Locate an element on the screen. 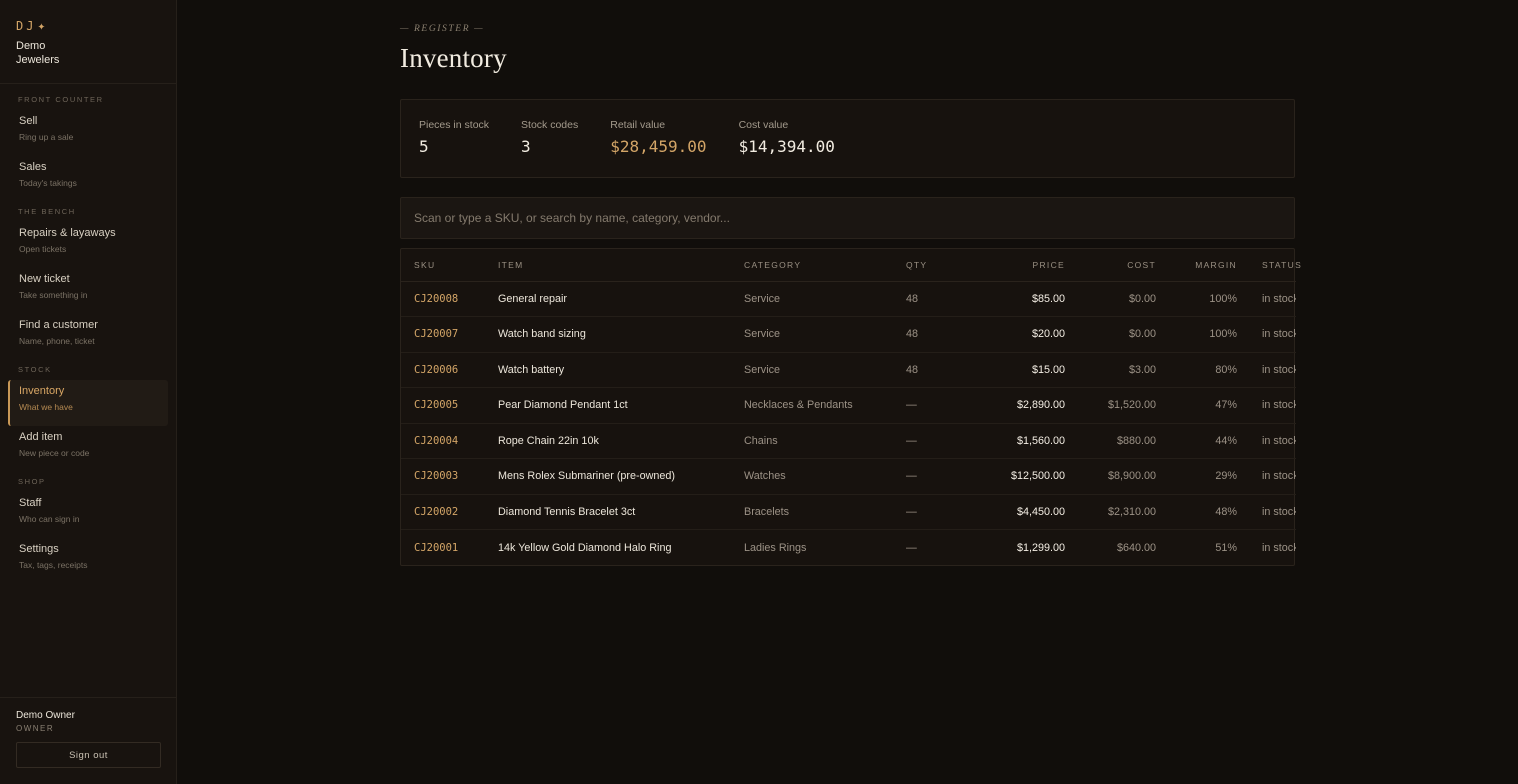  user-name: Demo Owner is located at coordinates (45, 715).